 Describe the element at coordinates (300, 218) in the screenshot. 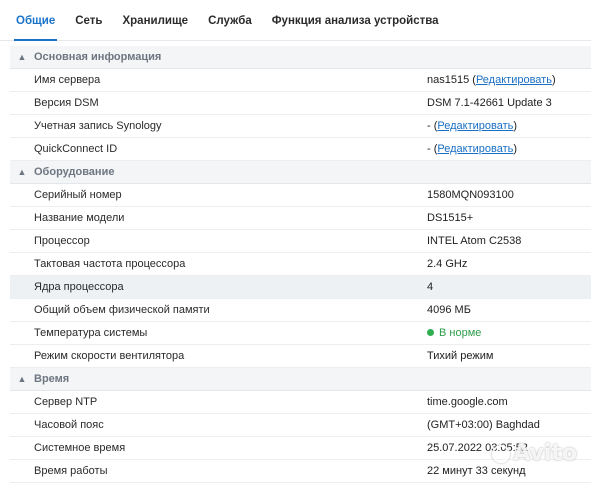

I see `row-model-name: Название модели DS1515+` at that location.